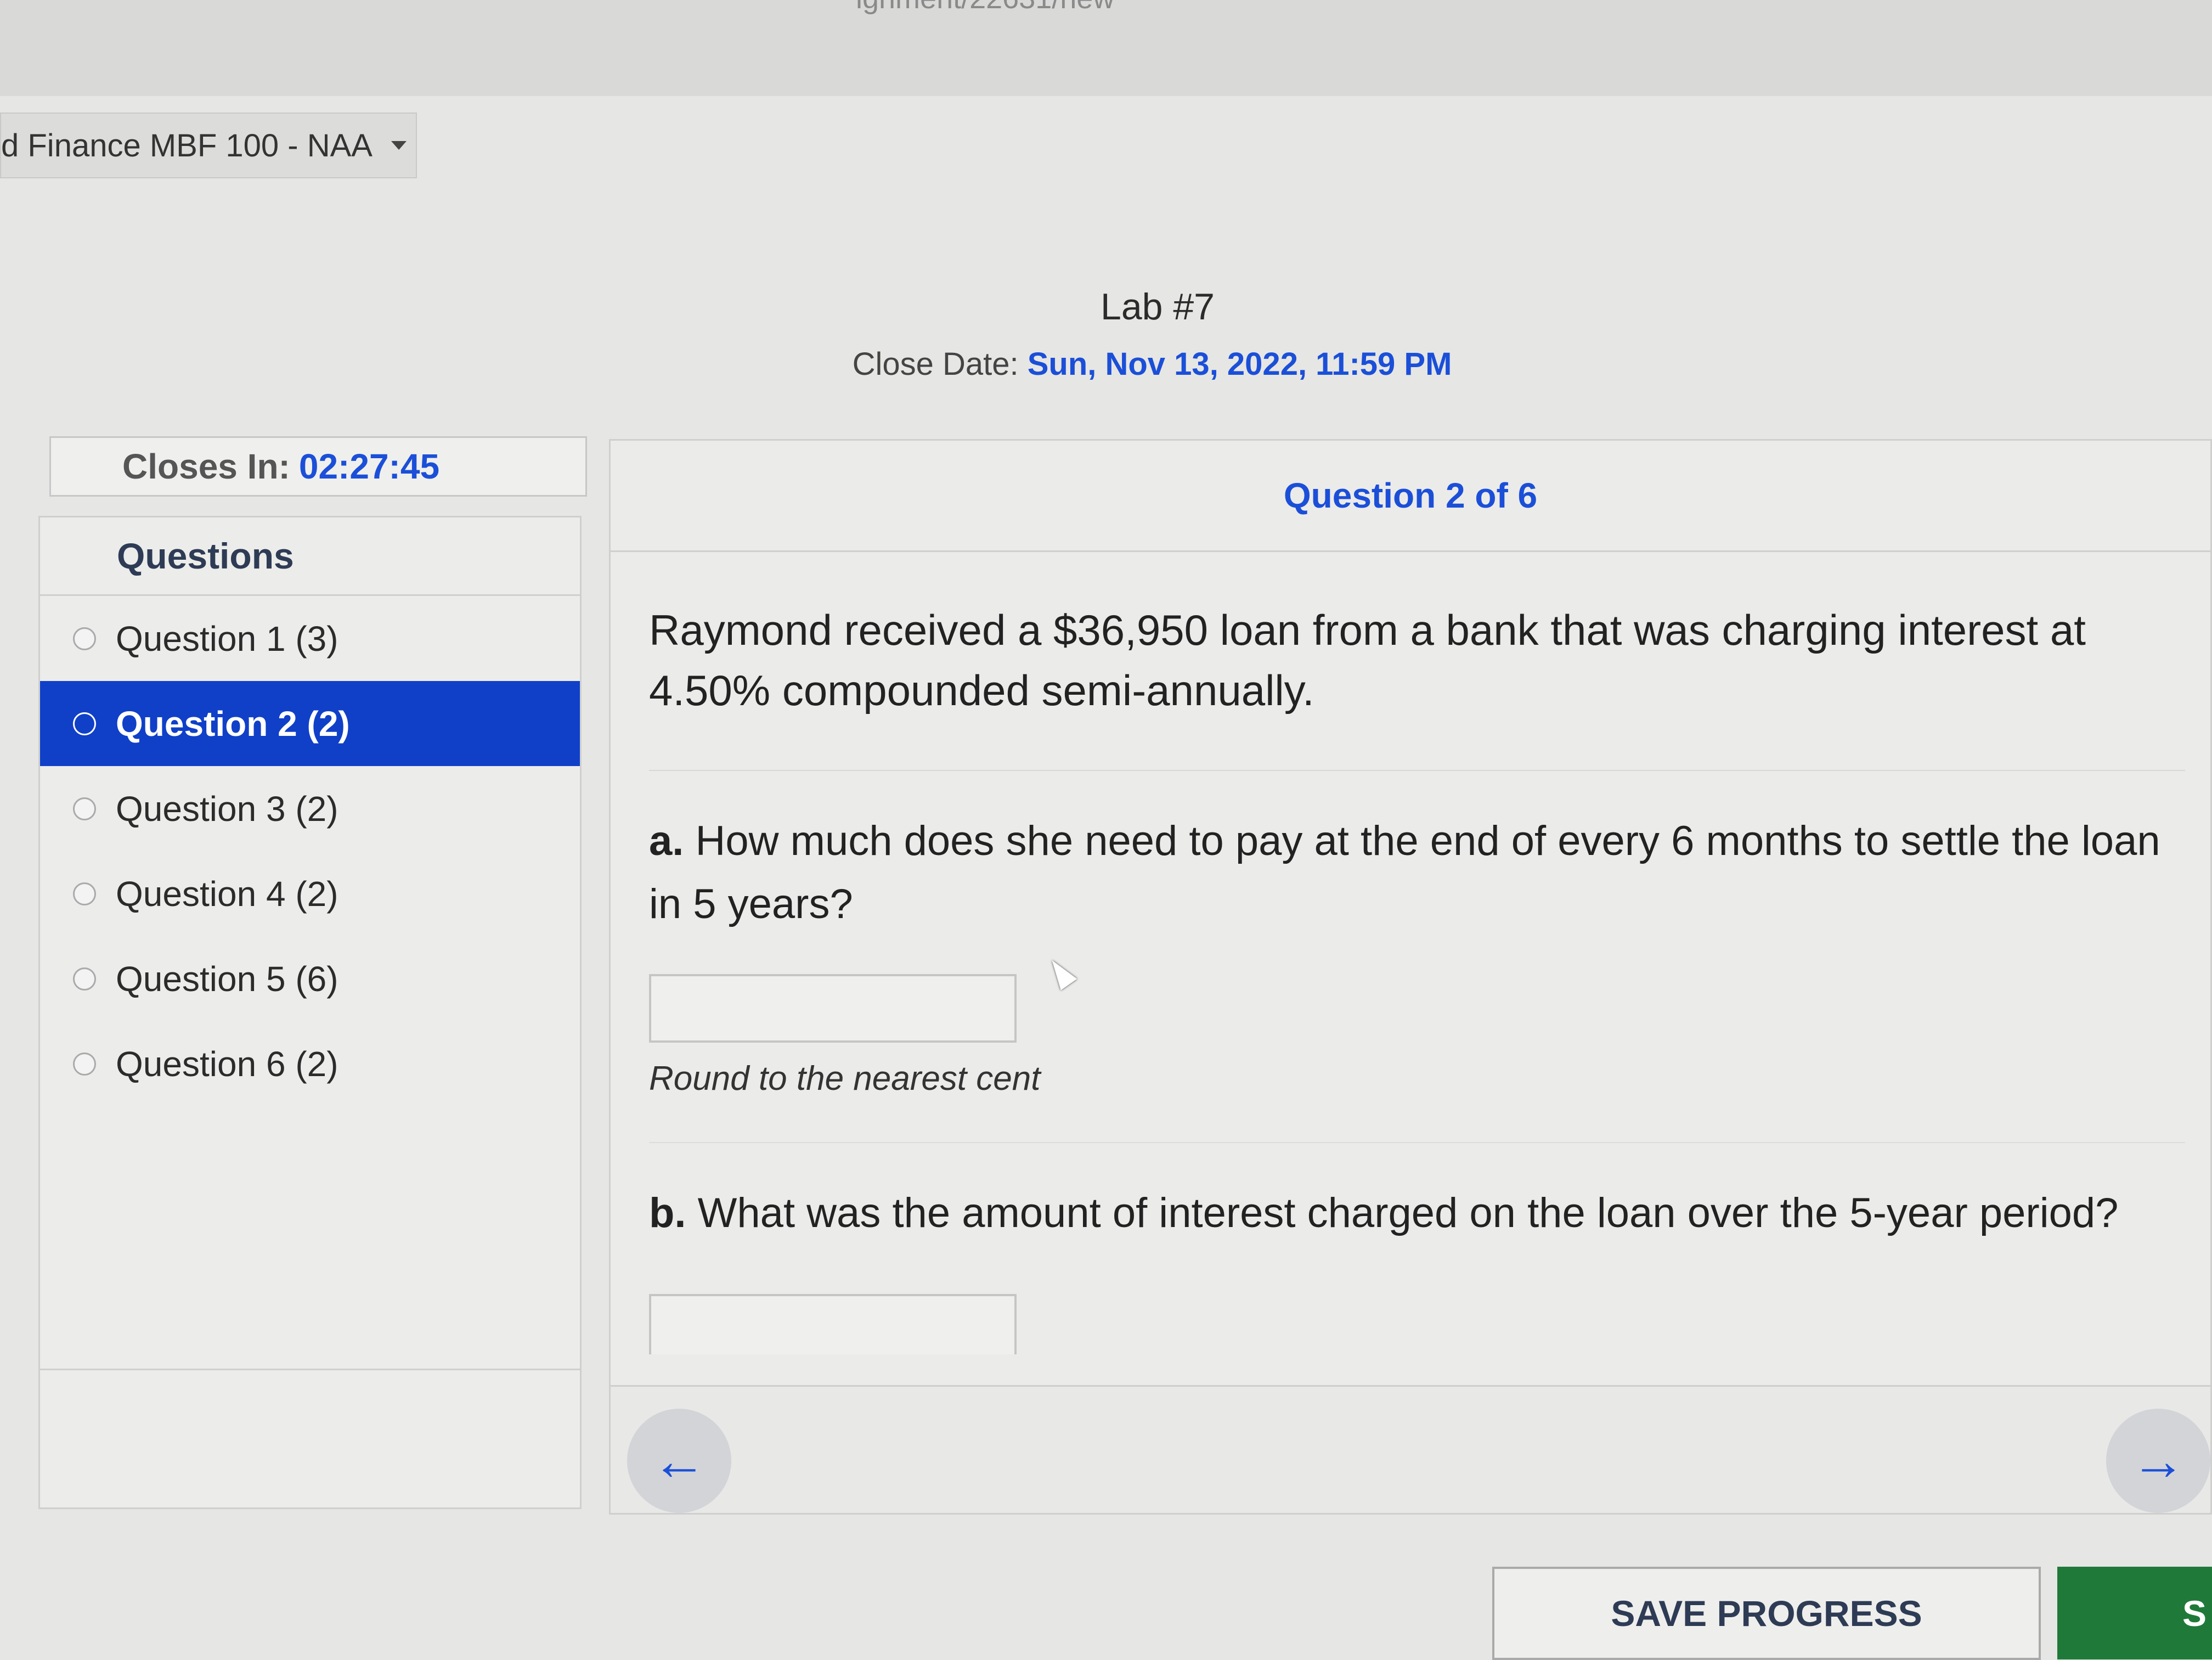  I want to click on sidebar-item-question-2: Question 2 (2), so click(310, 723).